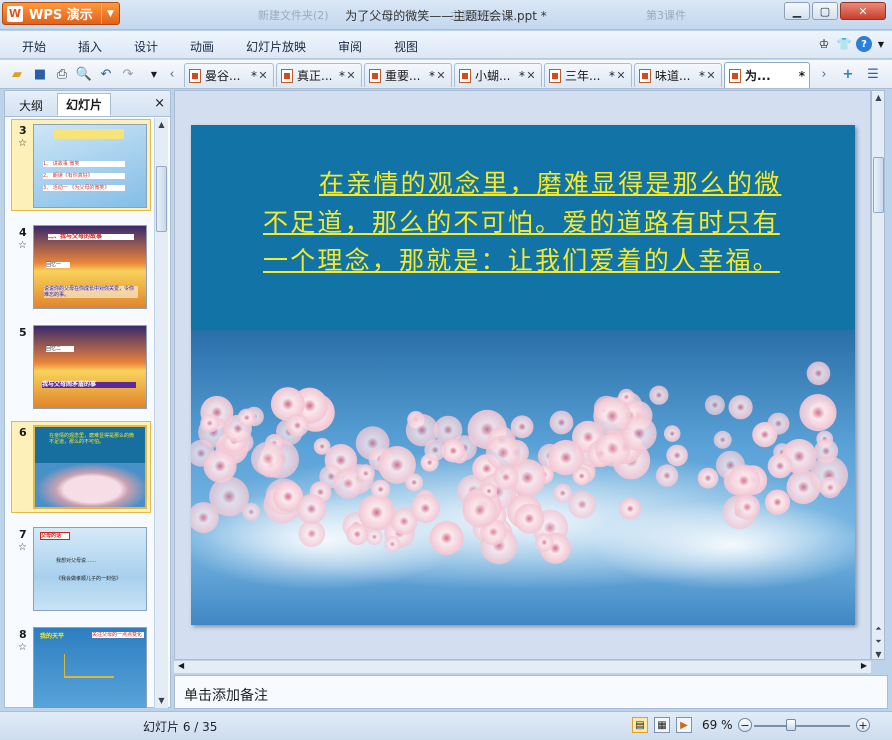 The width and height of the screenshot is (892, 740). I want to click on thumb-line: 1、 讲故事 微笑, so click(84, 164).